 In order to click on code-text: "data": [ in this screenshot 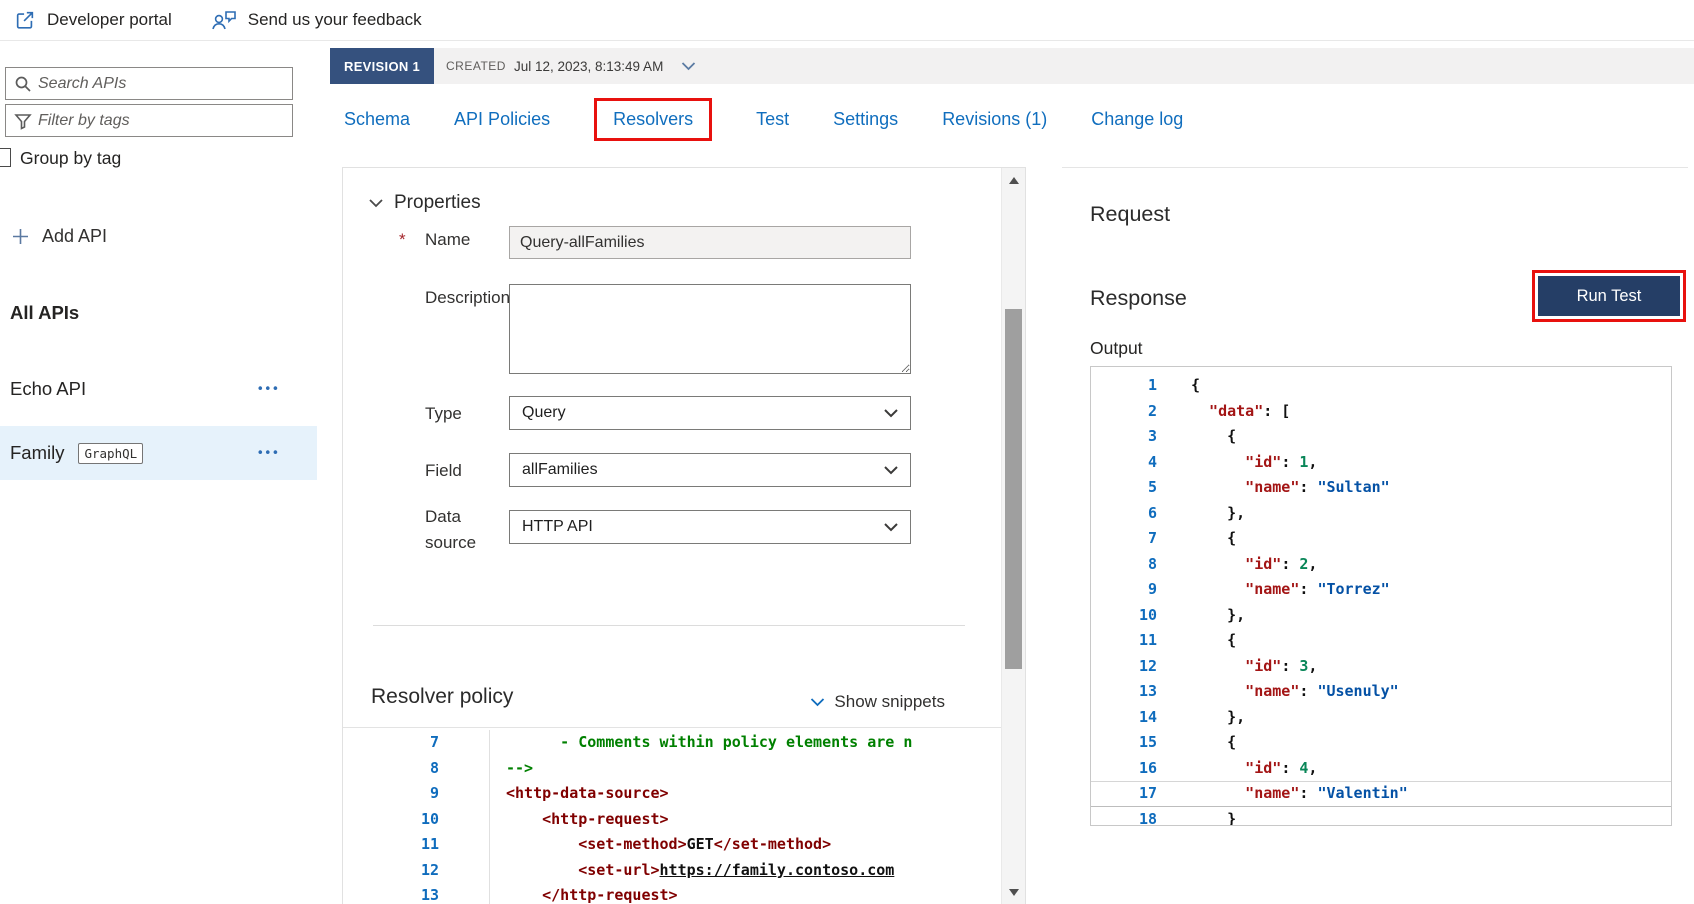, I will do `click(1241, 410)`.